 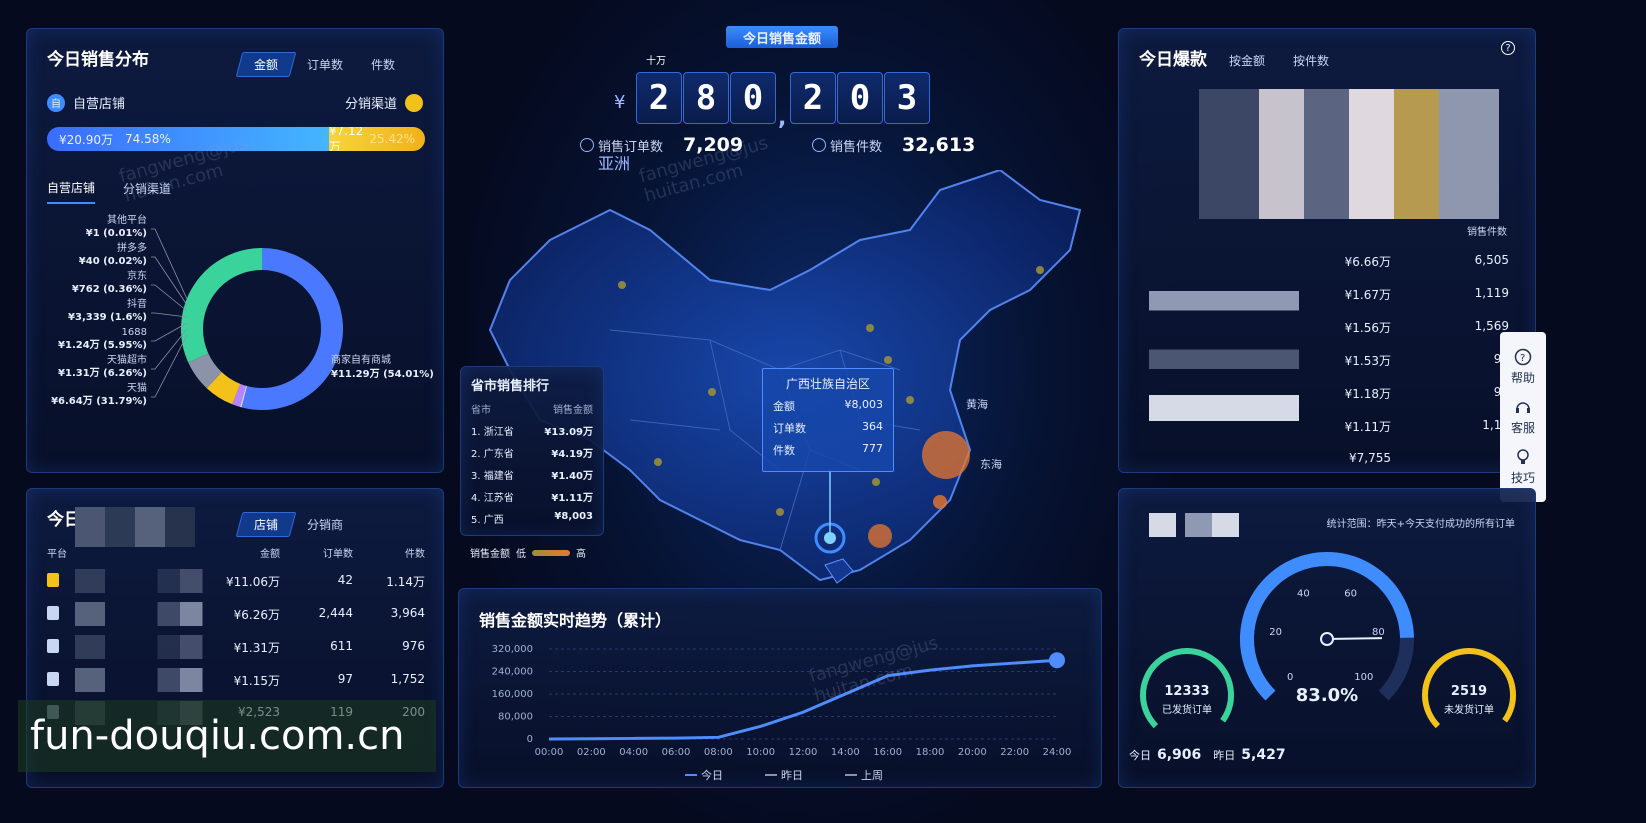 I want to click on donut-label-value: ¥1.31万 (6.26%), so click(x=102, y=373).